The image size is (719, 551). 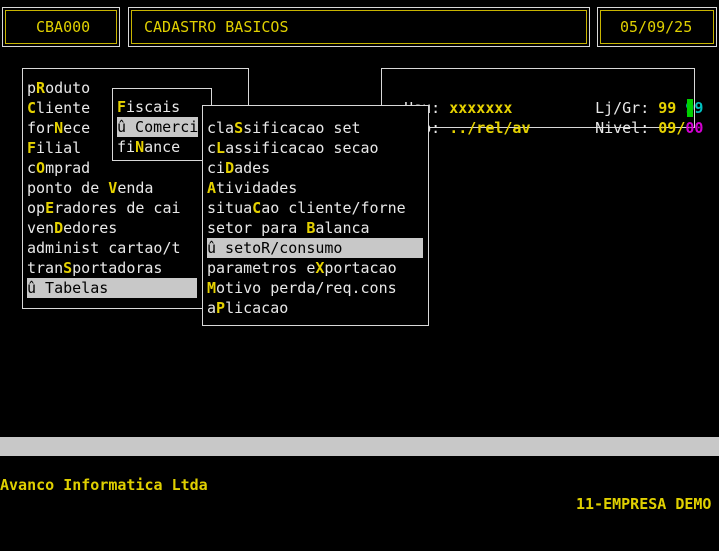 I want to click on header-code: CBA000, so click(x=63, y=27).